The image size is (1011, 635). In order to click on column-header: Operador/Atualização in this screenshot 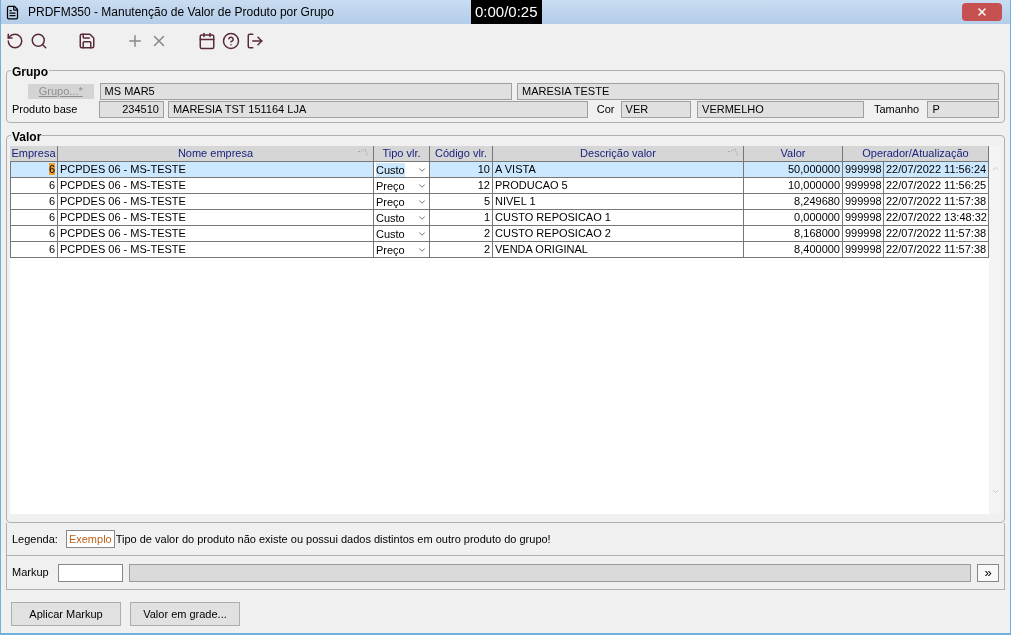, I will do `click(916, 154)`.